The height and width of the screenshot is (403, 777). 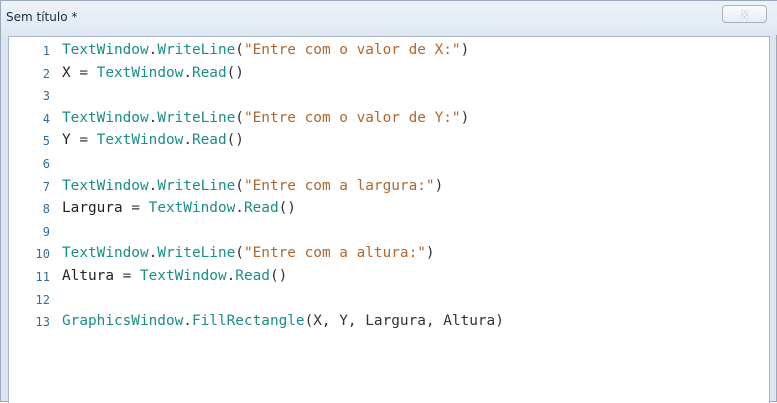 I want to click on code-token: "Entre com a largura:", so click(x=339, y=185).